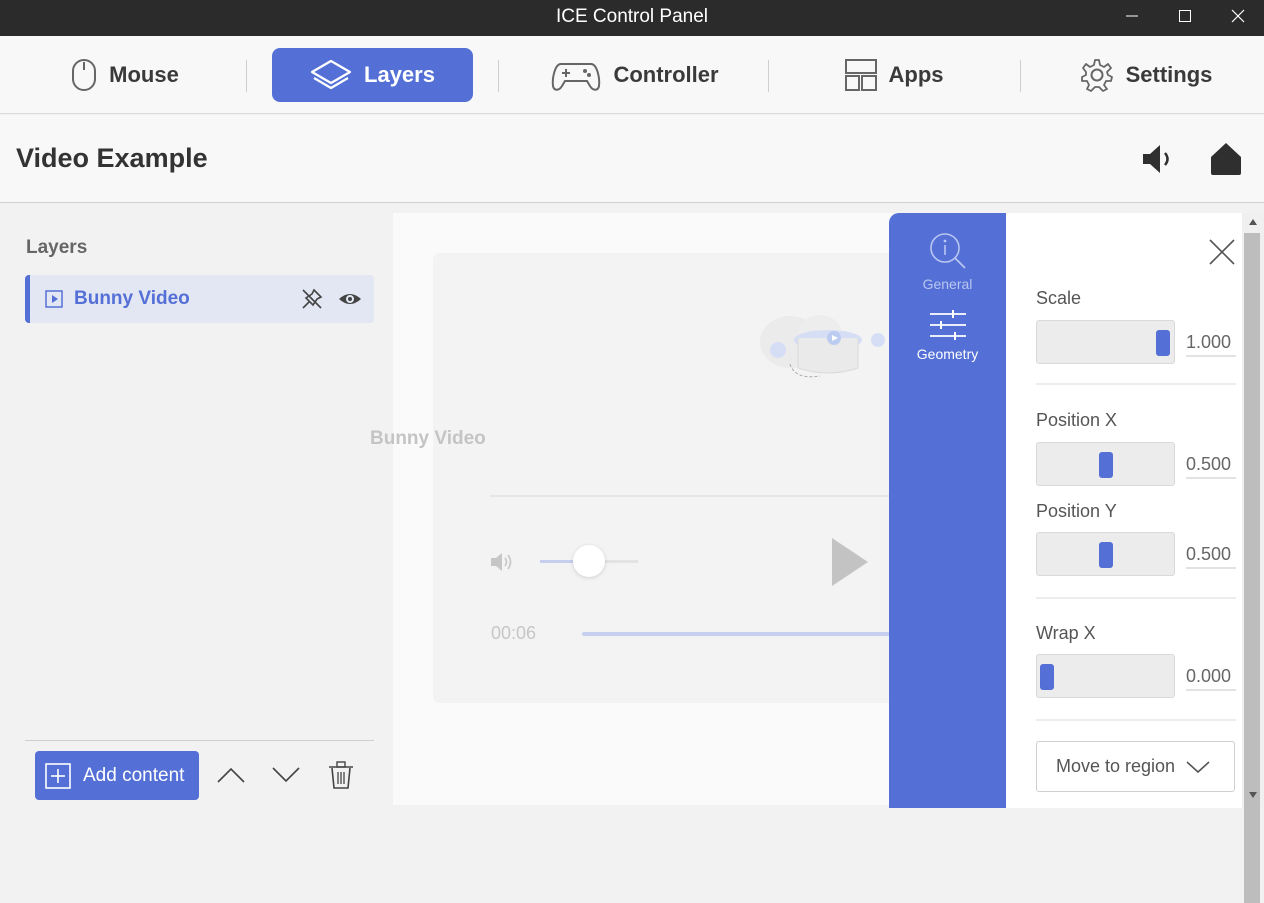  I want to click on position-y-value: 0.500, so click(1211, 552).